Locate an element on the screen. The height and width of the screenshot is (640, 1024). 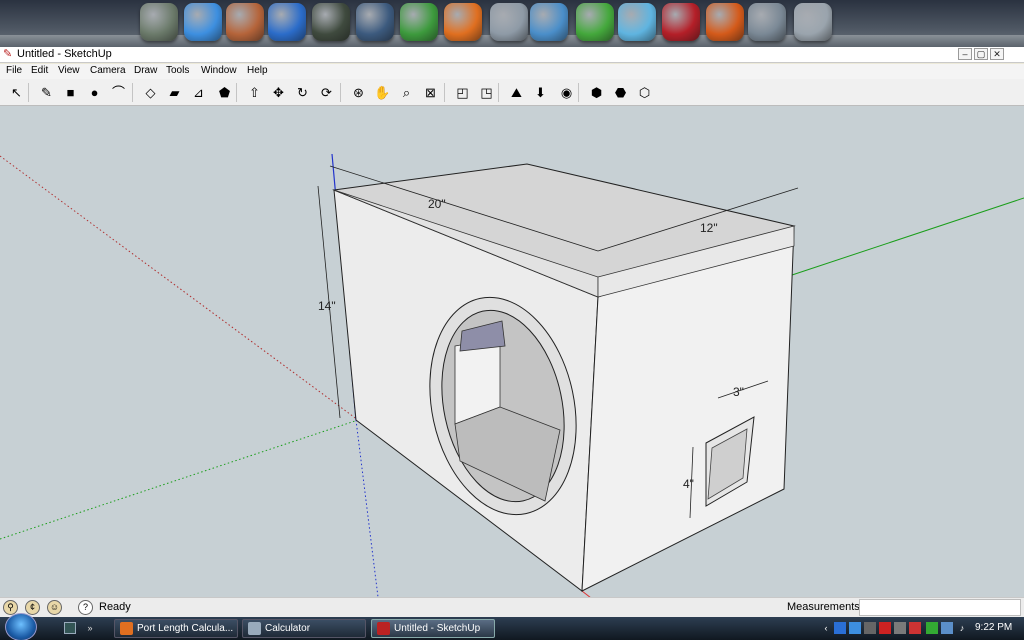
sketchup-icon is located at coordinates (383, 628).